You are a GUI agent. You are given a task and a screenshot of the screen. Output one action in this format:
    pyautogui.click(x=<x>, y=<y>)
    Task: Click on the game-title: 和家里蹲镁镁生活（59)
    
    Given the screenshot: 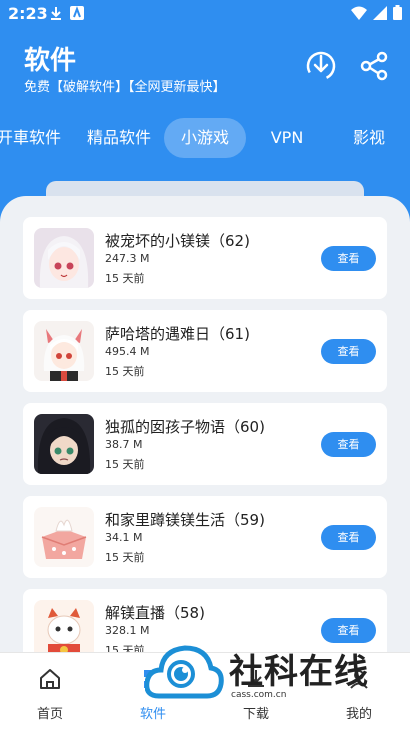 What is the action you would take?
    pyautogui.click(x=185, y=520)
    